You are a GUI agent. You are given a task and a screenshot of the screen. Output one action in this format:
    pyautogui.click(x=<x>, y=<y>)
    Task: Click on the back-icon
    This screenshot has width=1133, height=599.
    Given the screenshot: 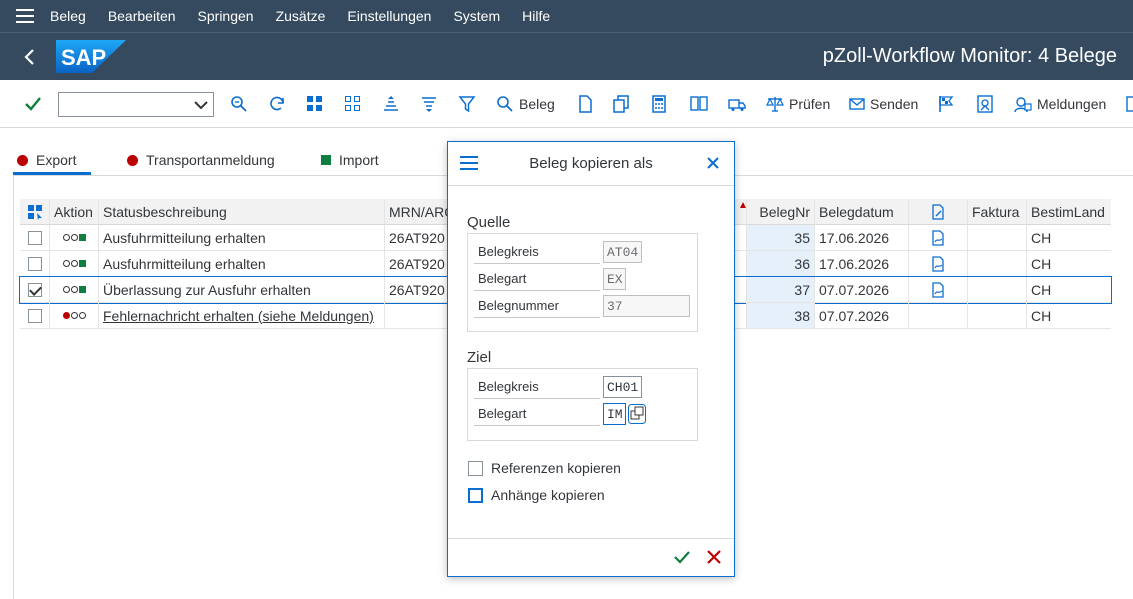 What is the action you would take?
    pyautogui.click(x=30, y=57)
    